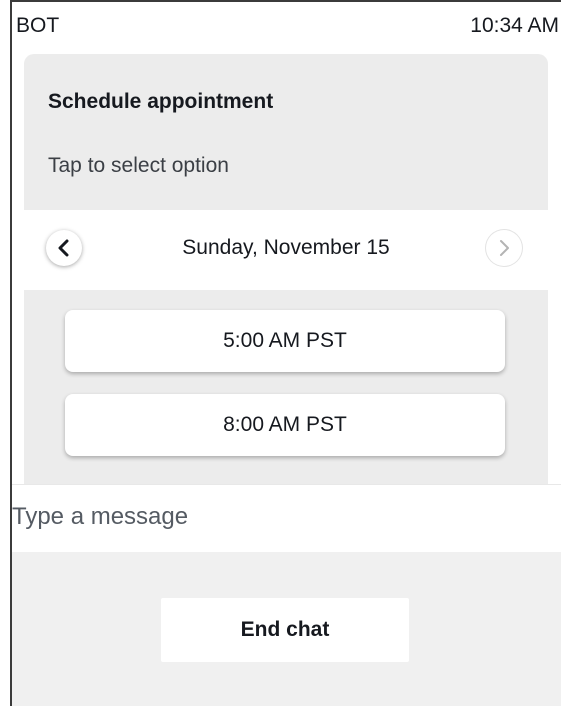  Describe the element at coordinates (285, 425) in the screenshot. I see `time-slot-button: 8:00 AM PST` at that location.